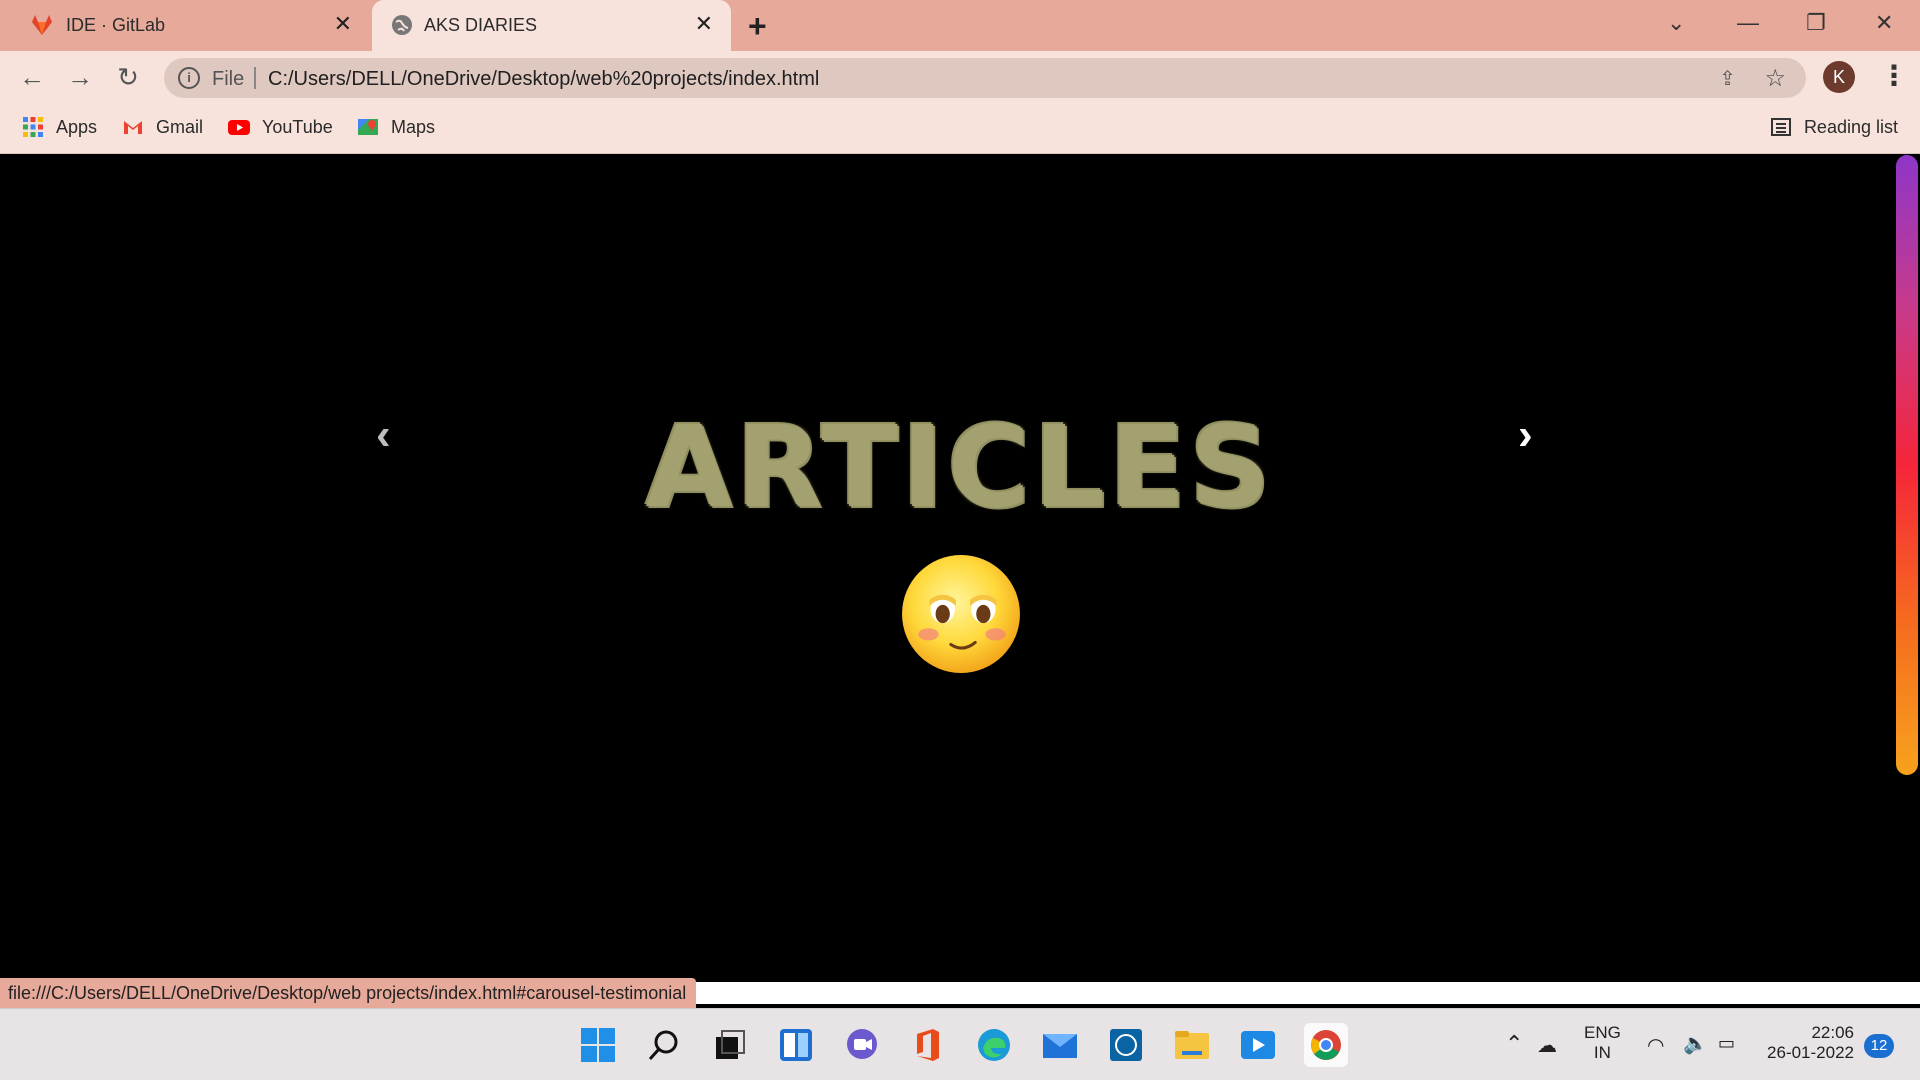  What do you see at coordinates (368, 127) in the screenshot?
I see `maps-icon` at bounding box center [368, 127].